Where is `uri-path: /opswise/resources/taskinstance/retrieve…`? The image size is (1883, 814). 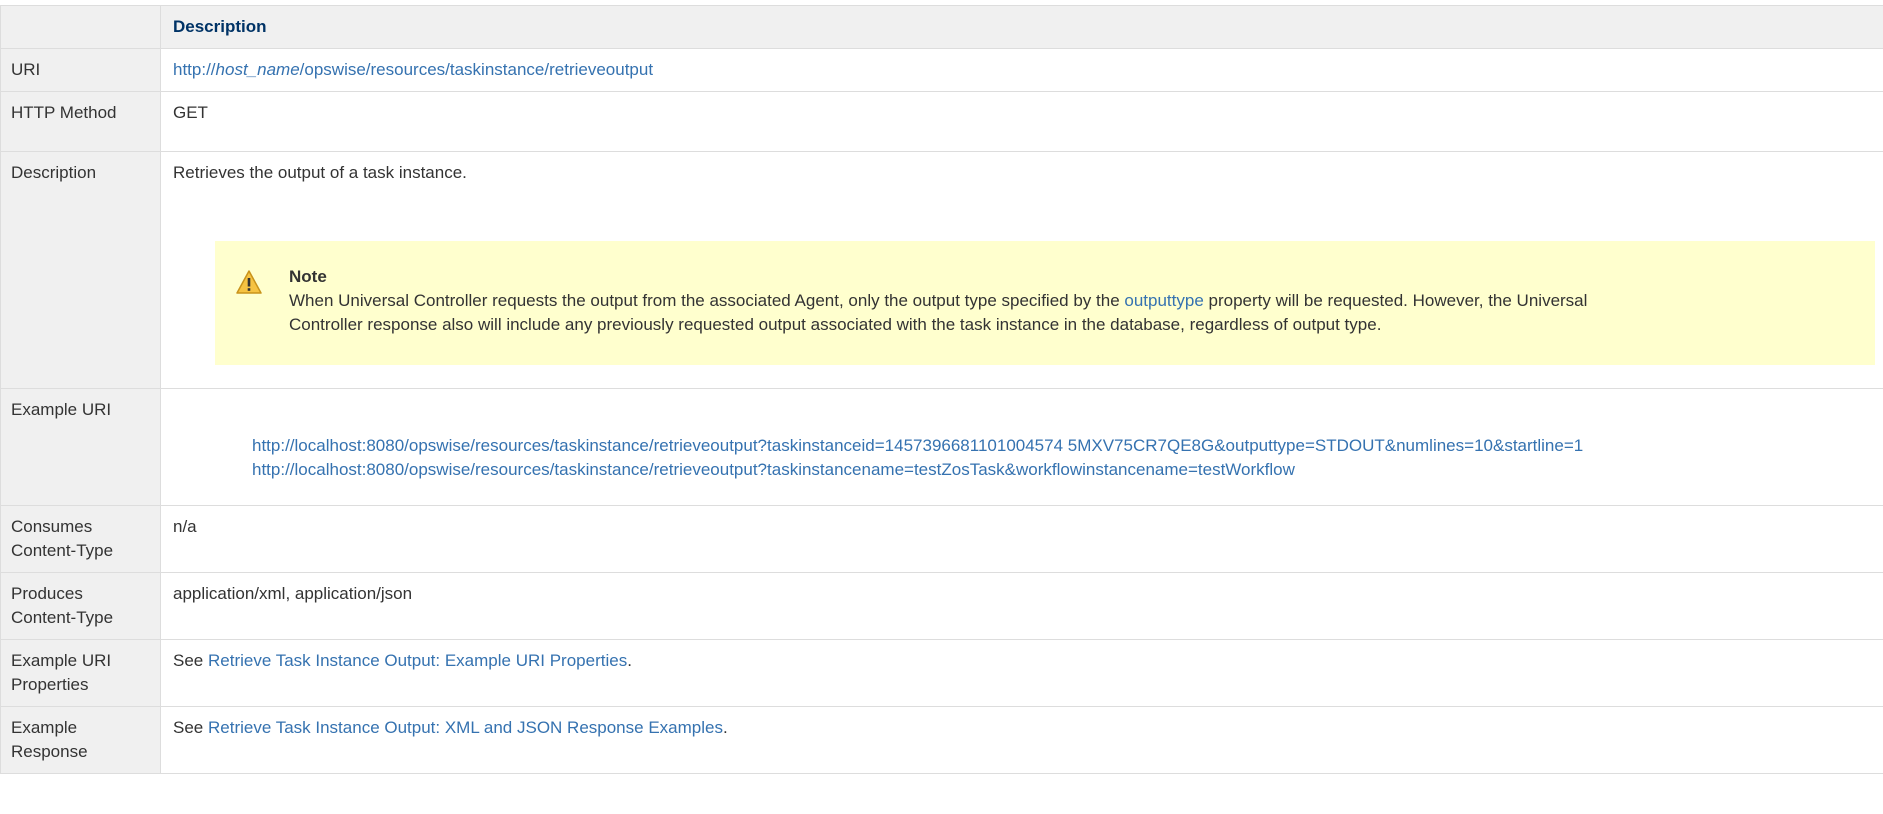 uri-path: /opswise/resources/taskinstance/retrieve… is located at coordinates (476, 69).